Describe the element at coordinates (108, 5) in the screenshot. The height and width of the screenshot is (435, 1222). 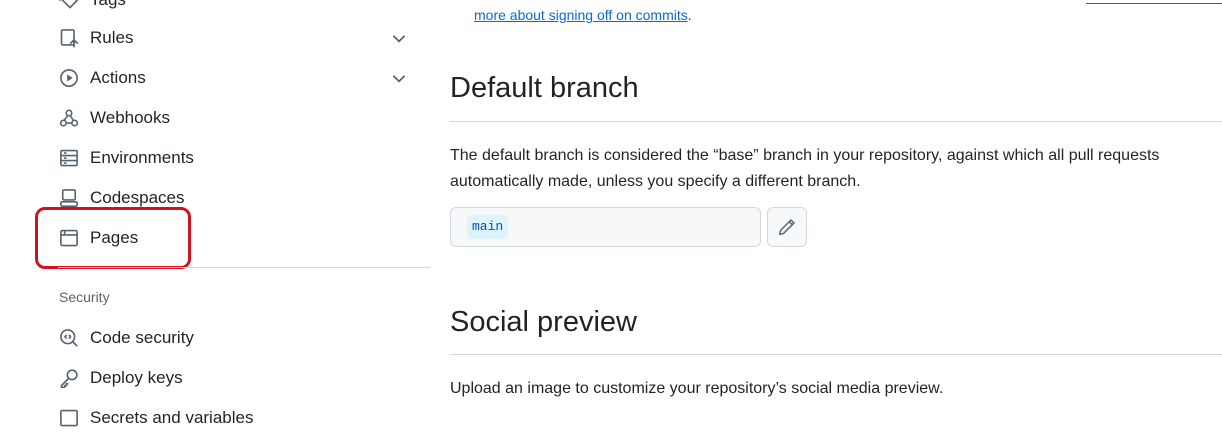
I see `sidebar-item-label: Tags` at that location.